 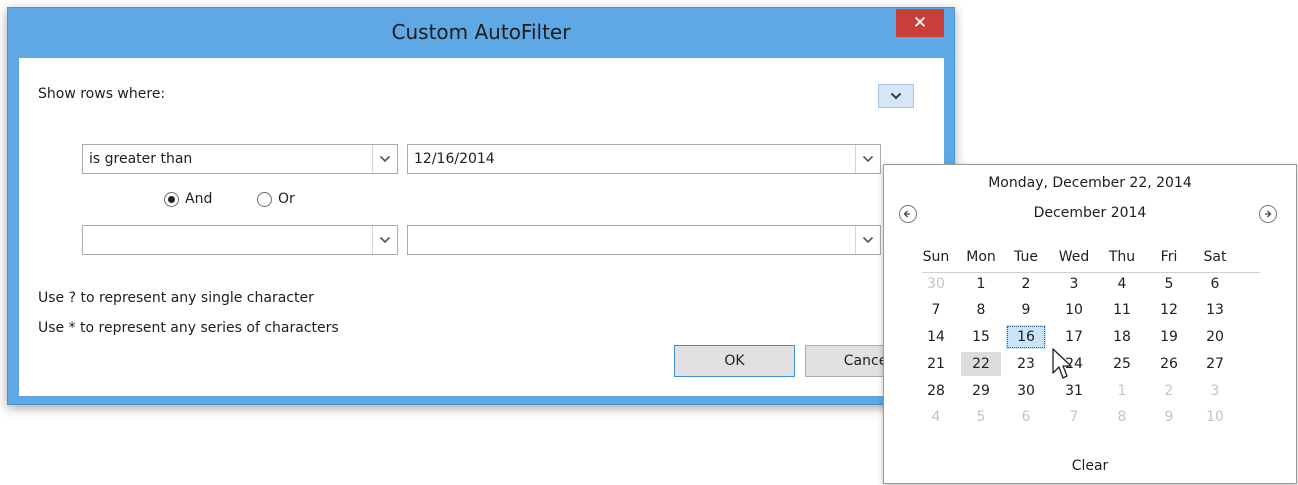 I want to click on clear-button: Clear, so click(x=1090, y=466).